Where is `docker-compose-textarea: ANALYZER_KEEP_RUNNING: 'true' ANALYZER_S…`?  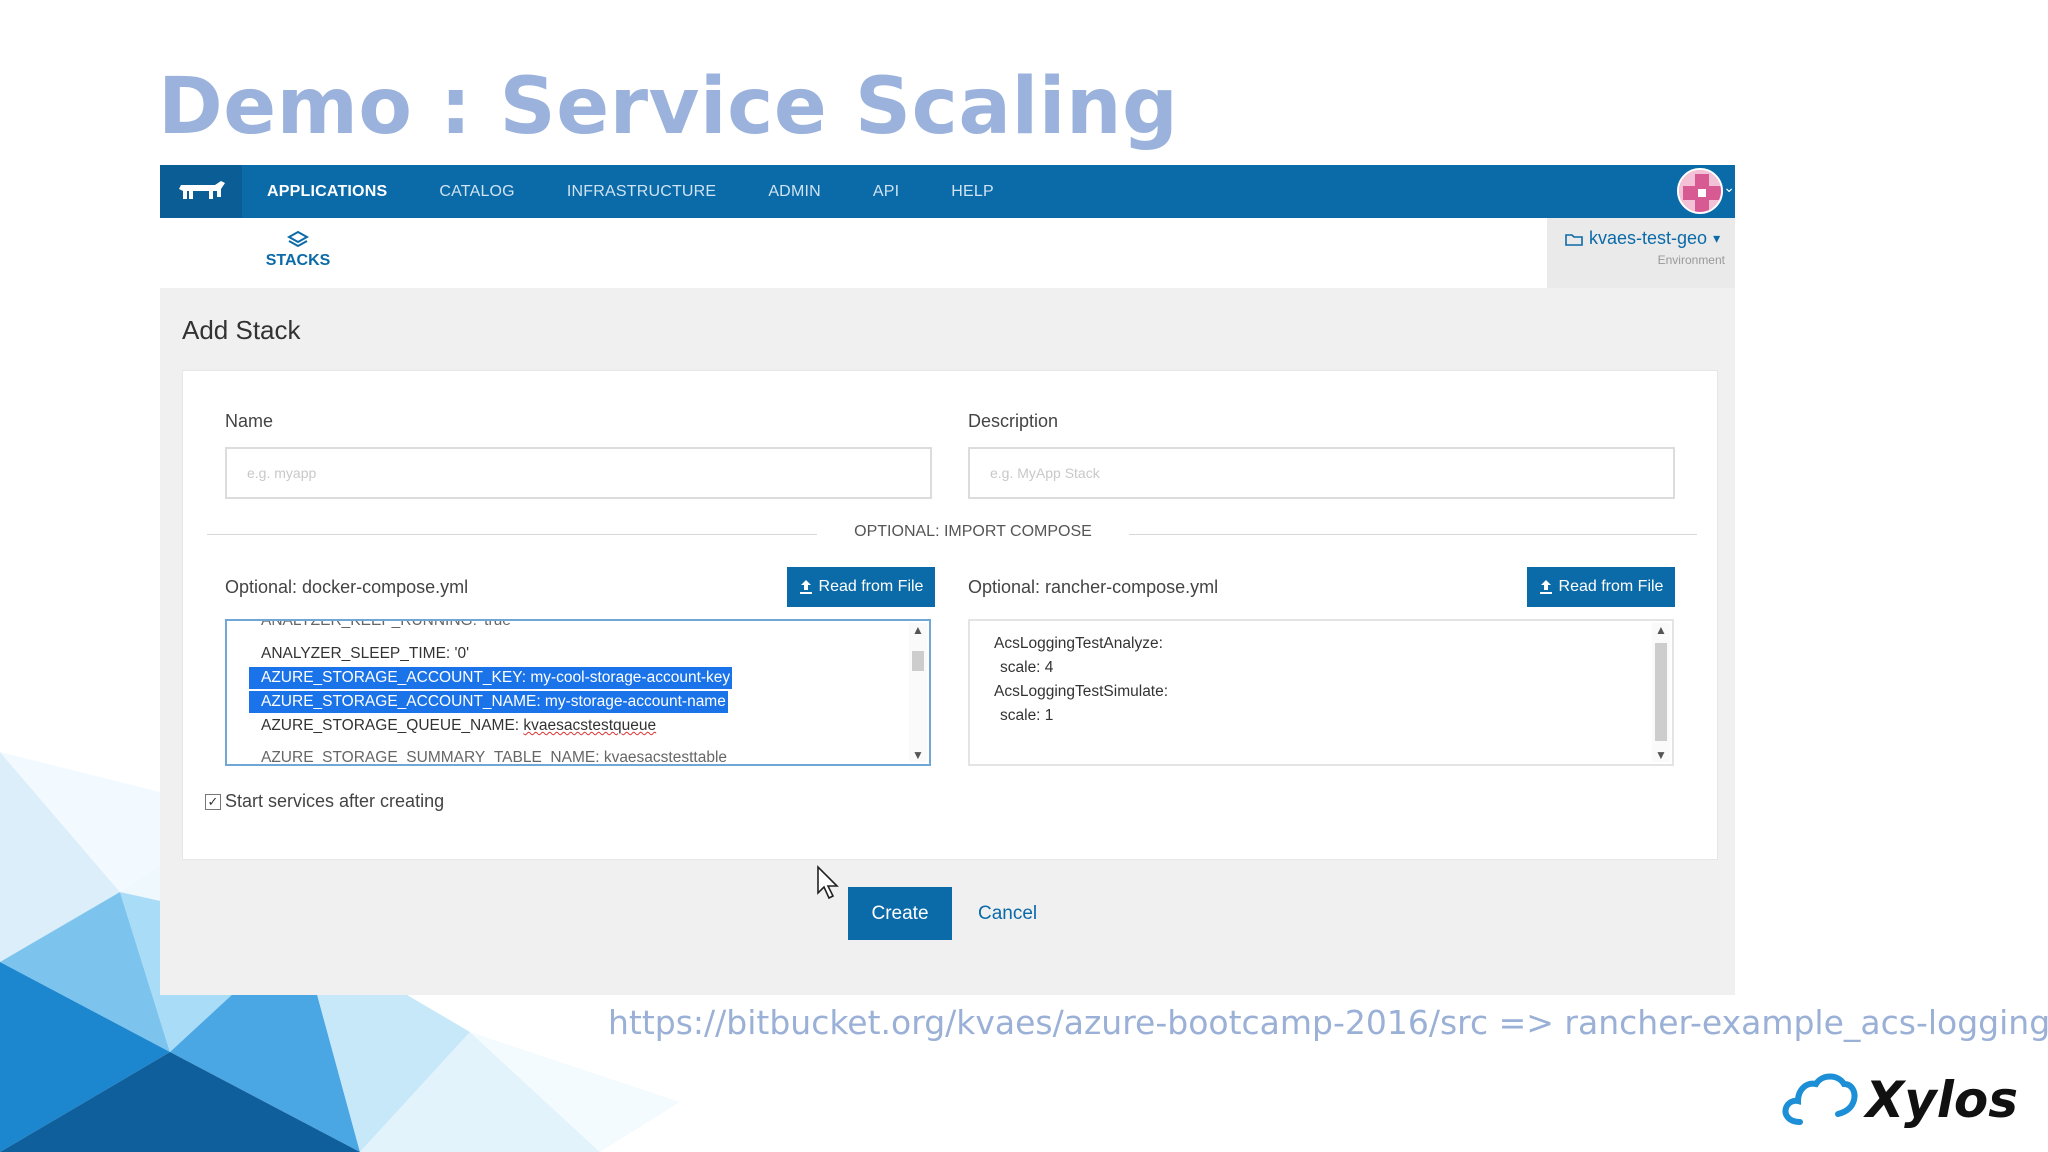 docker-compose-textarea: ANALYZER_KEEP_RUNNING: 'true' ANALYZER_S… is located at coordinates (578, 692).